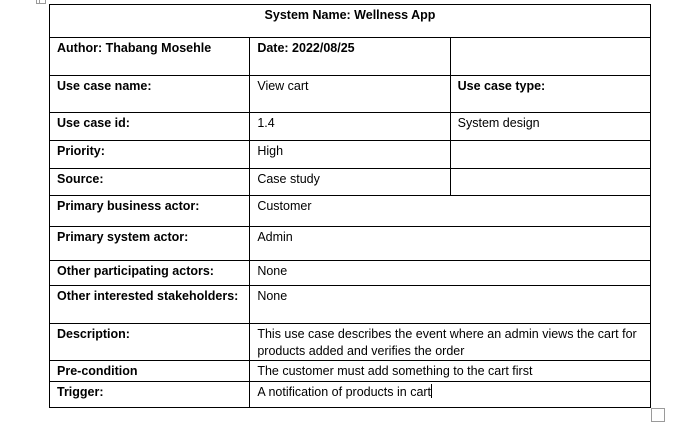 The width and height of the screenshot is (673, 436). I want to click on date-cell: Date: 2022/08/25, so click(350, 56).